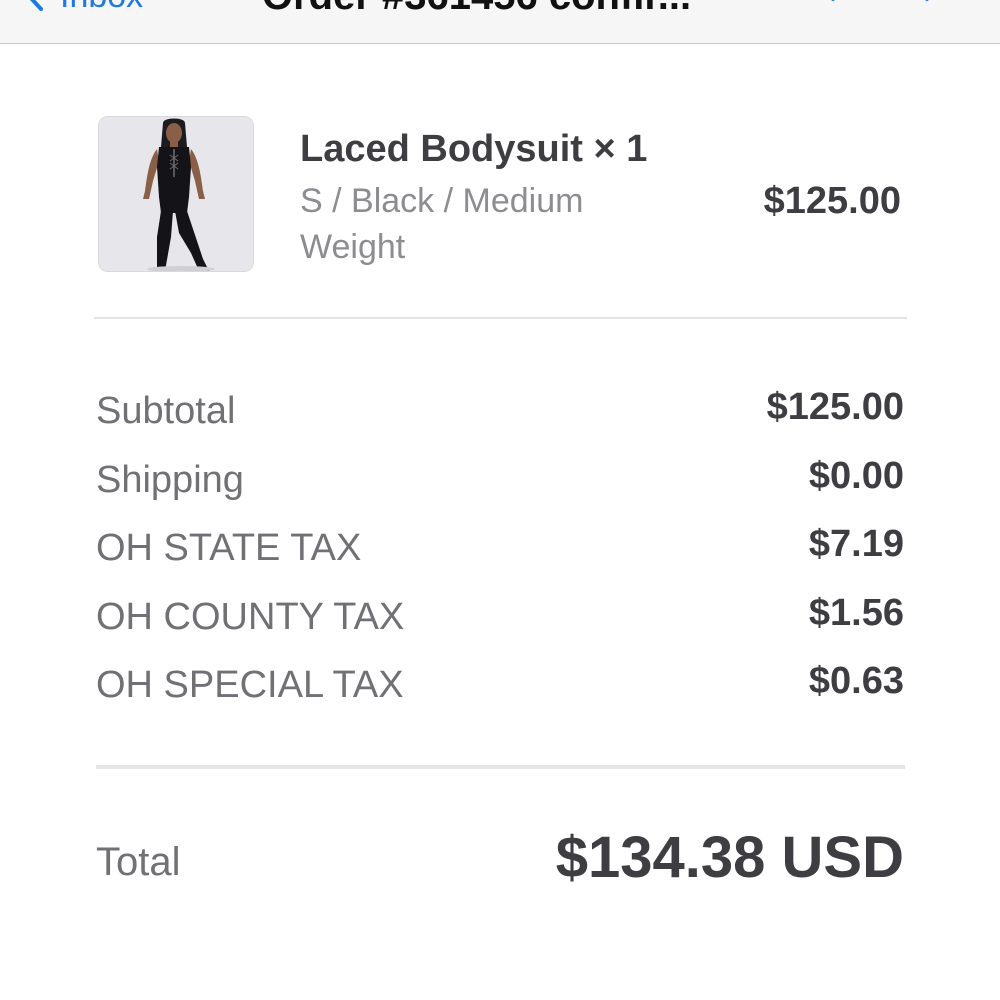  I want to click on special-tax-value: $0.63, so click(856, 681).